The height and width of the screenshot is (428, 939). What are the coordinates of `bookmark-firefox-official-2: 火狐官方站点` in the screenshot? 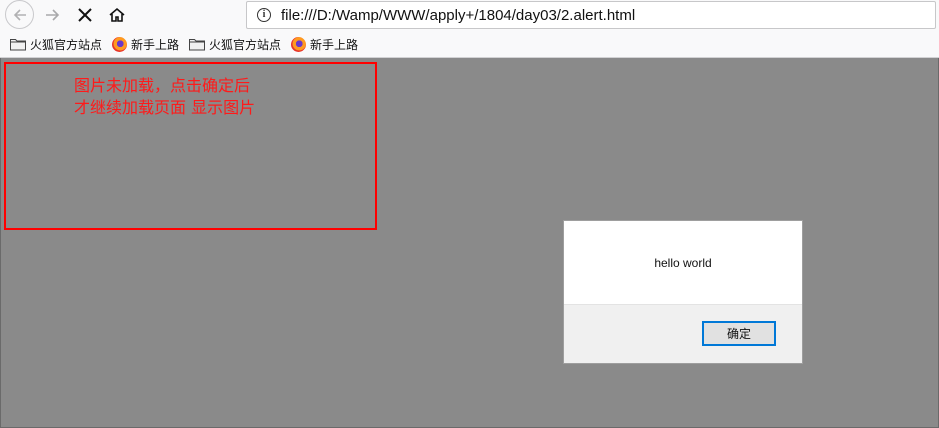 It's located at (235, 44).